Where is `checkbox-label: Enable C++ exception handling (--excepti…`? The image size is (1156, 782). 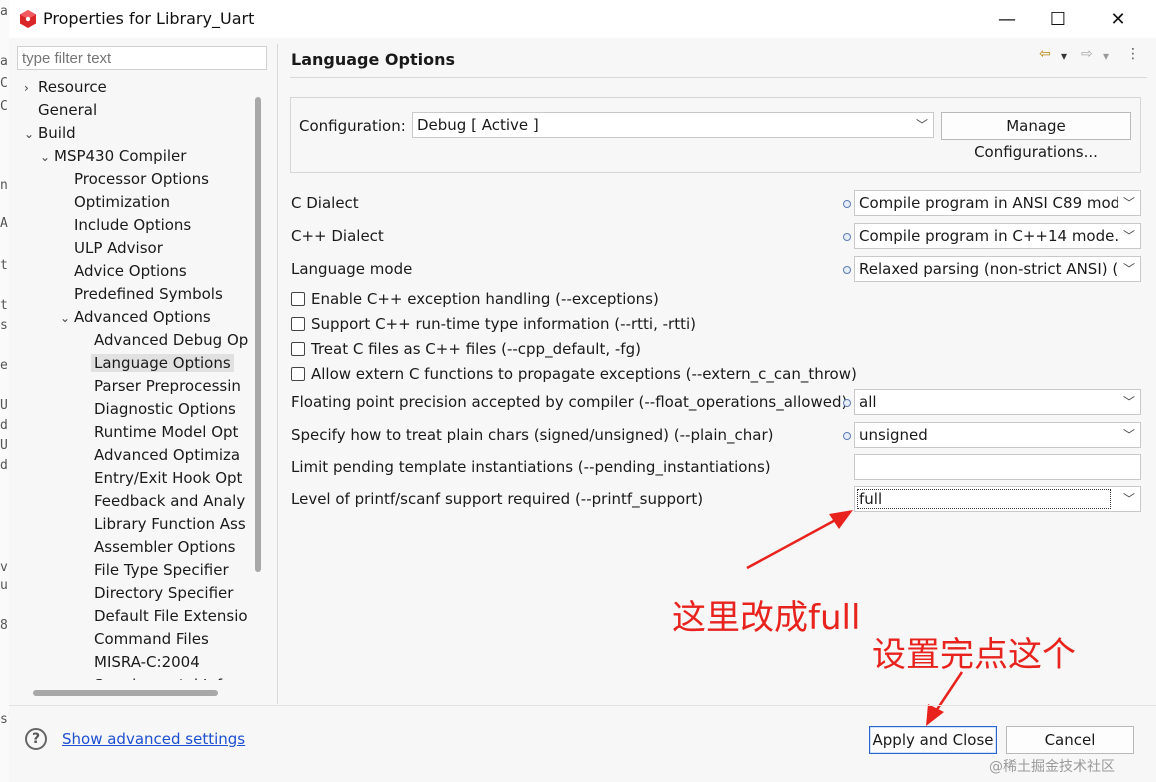 checkbox-label: Enable C++ exception handling (--excepti… is located at coordinates (485, 299).